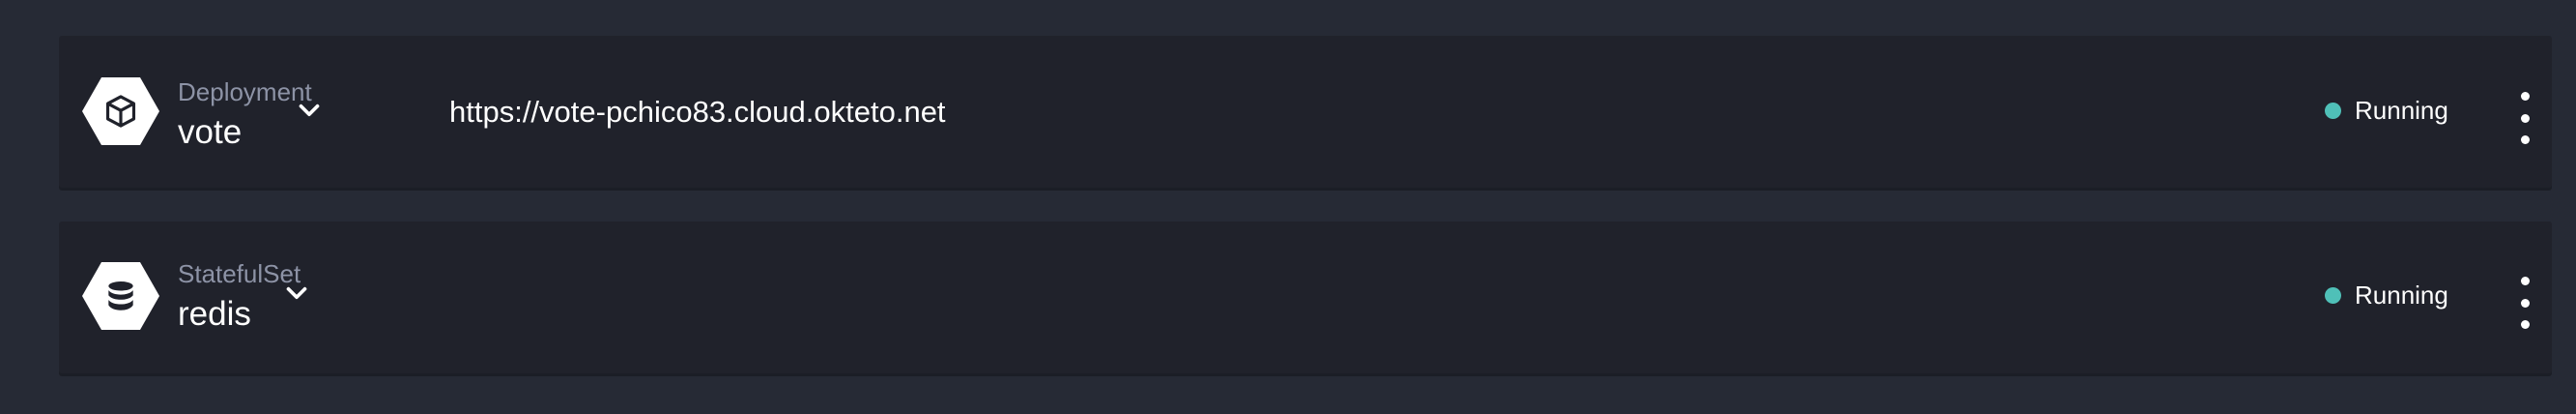 The height and width of the screenshot is (414, 2576). I want to click on service-kind: Deployment, so click(245, 91).